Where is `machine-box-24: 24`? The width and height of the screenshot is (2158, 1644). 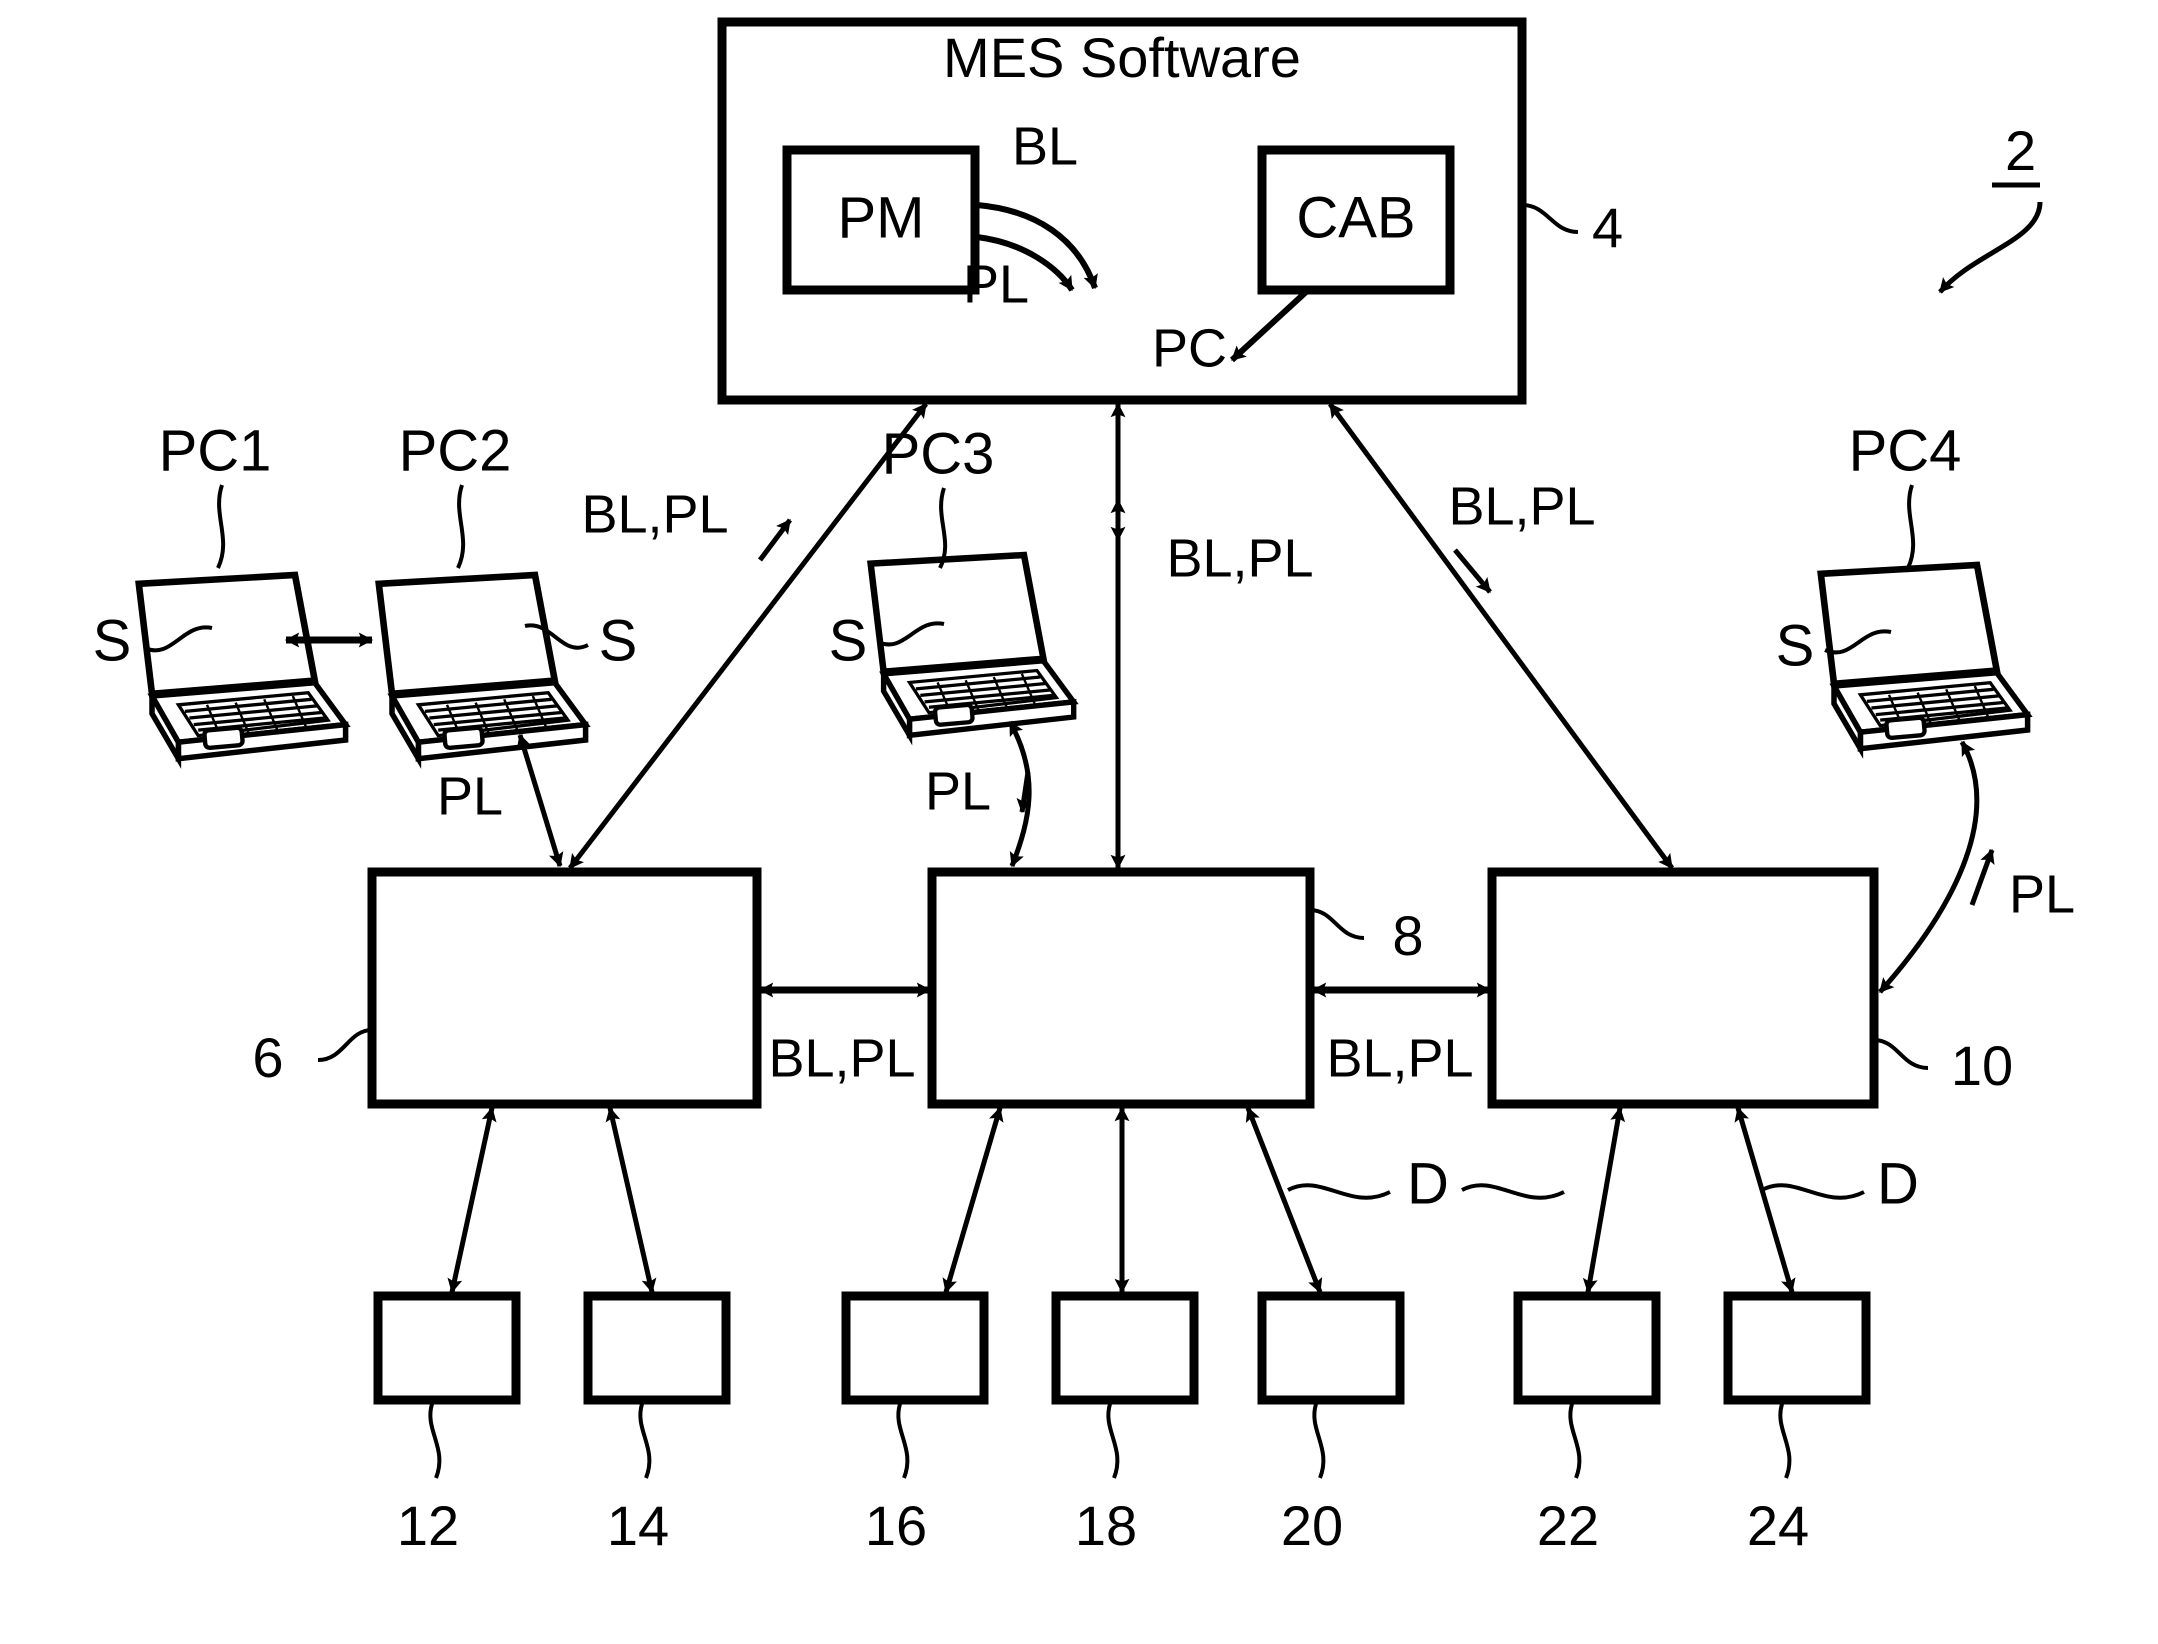
machine-box-24: 24 is located at coordinates (1797, 1424).